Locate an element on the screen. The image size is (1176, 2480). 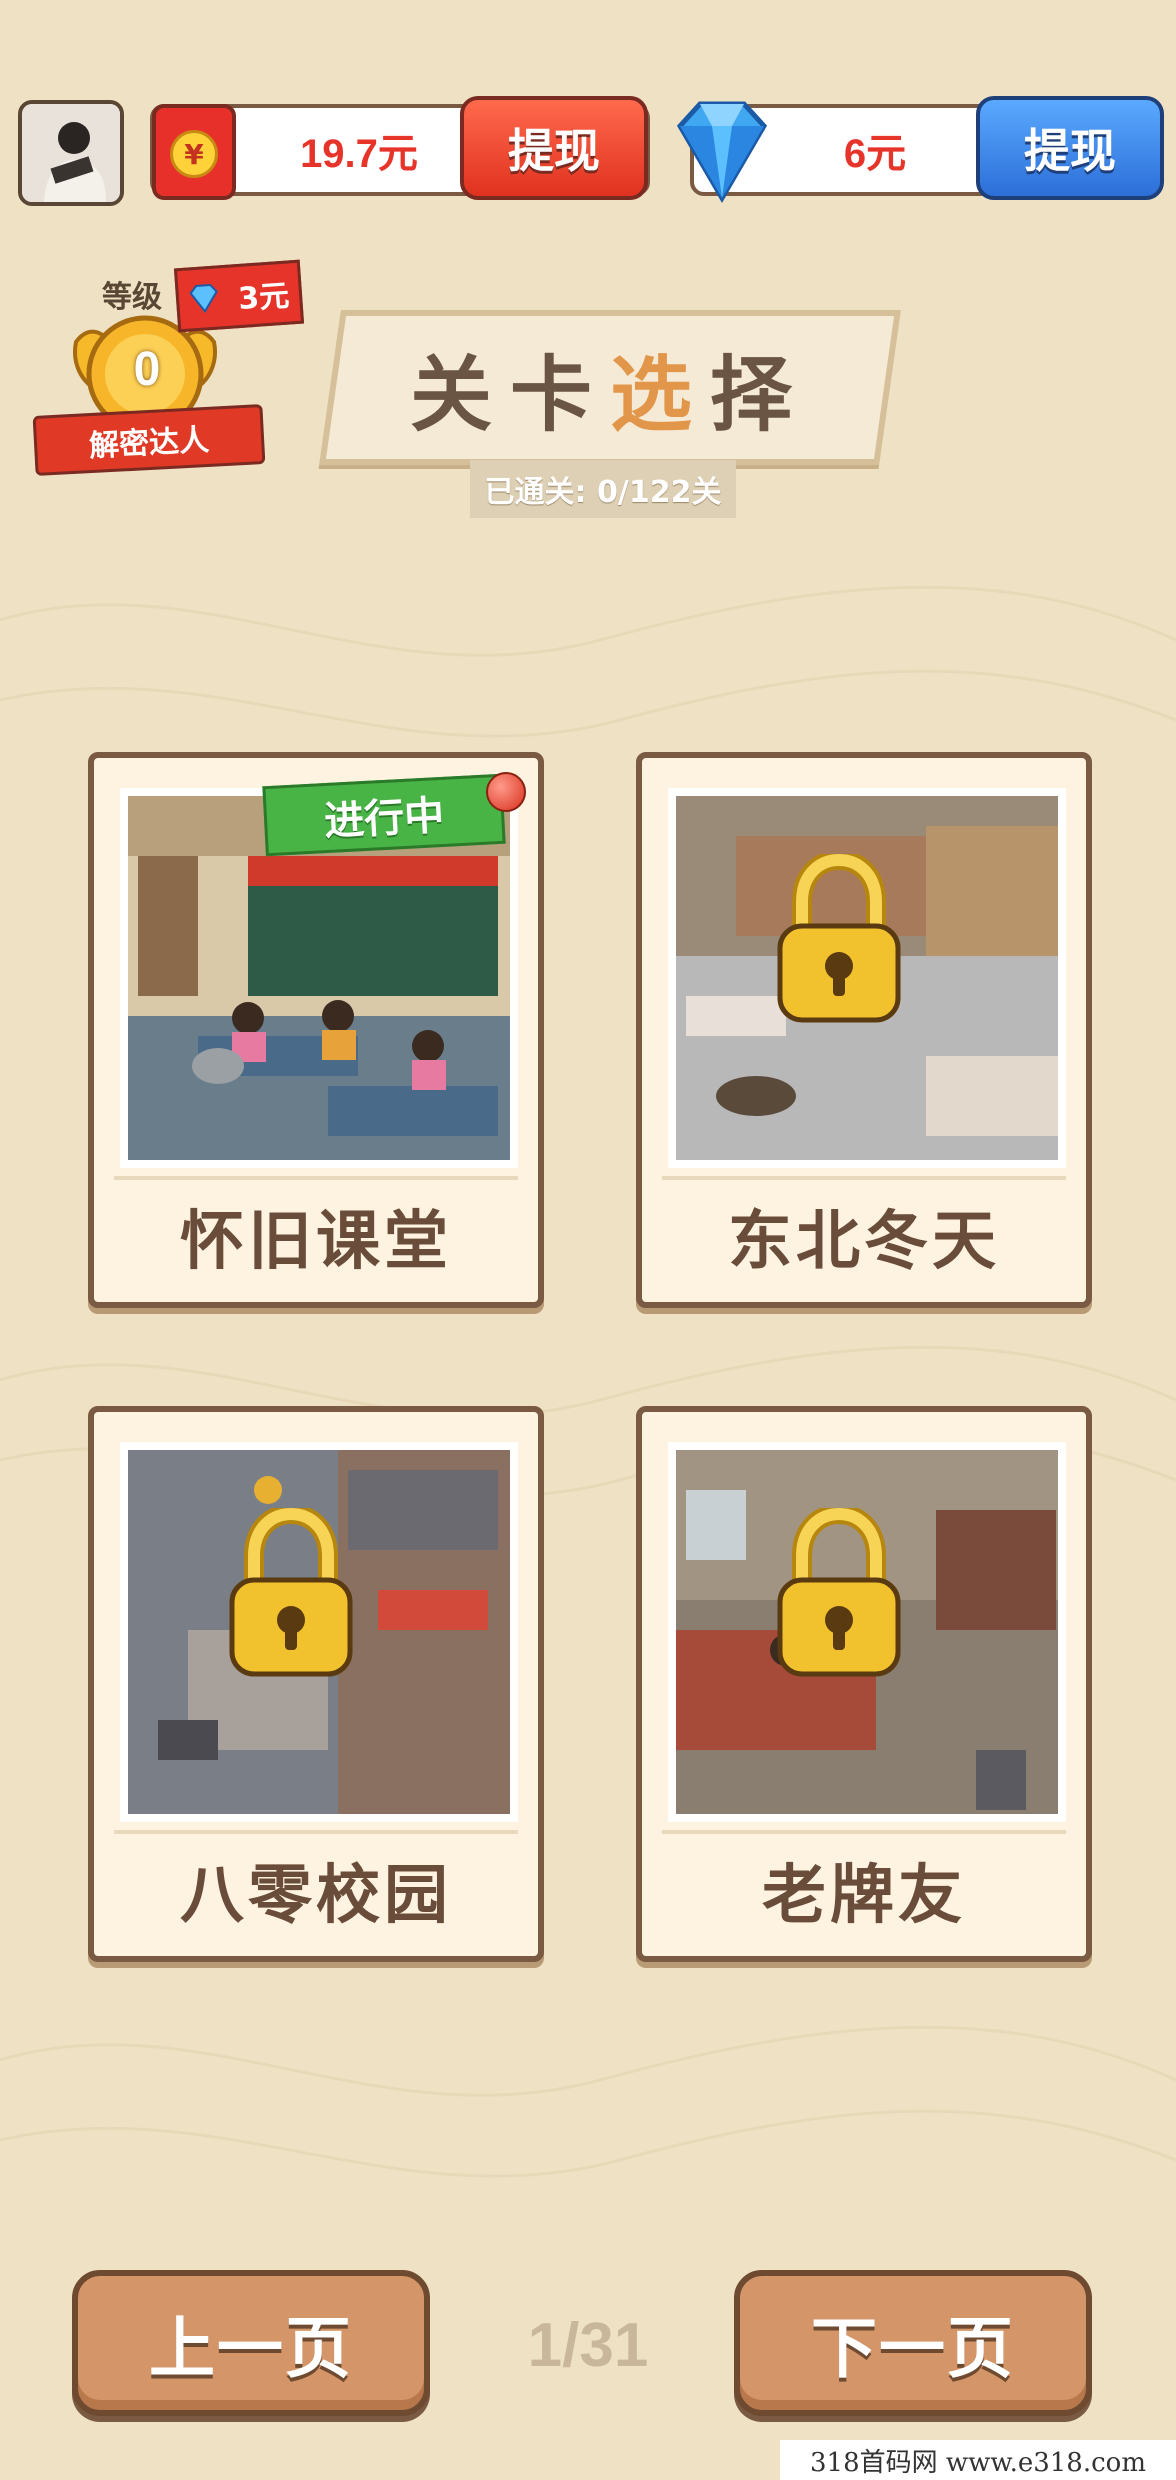
avatar-image is located at coordinates (71, 153).